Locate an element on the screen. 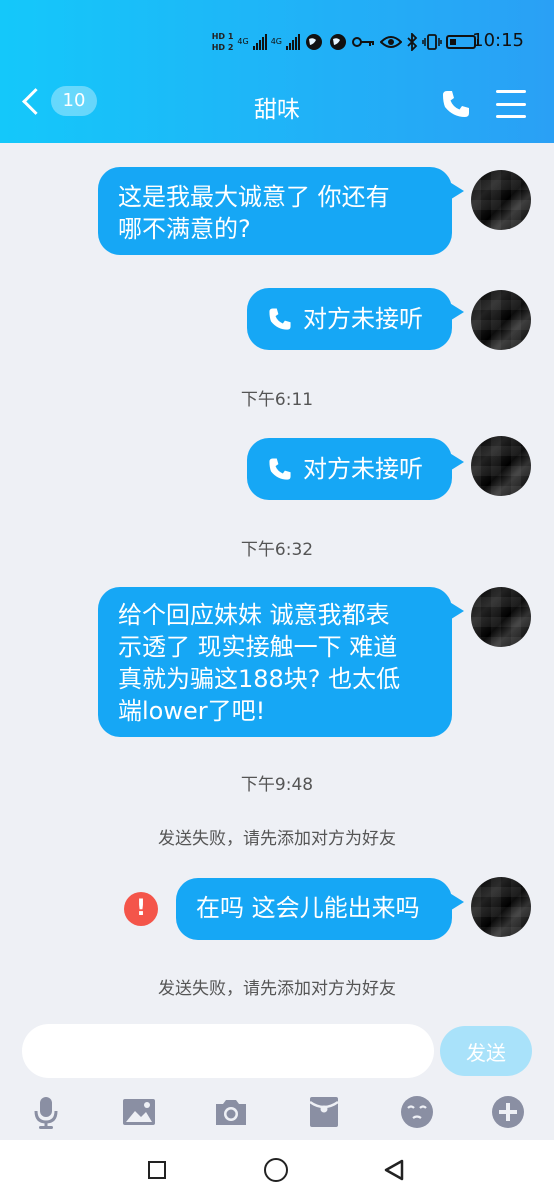 The height and width of the screenshot is (1200, 554). composer: 发送 is located at coordinates (277, 1053).